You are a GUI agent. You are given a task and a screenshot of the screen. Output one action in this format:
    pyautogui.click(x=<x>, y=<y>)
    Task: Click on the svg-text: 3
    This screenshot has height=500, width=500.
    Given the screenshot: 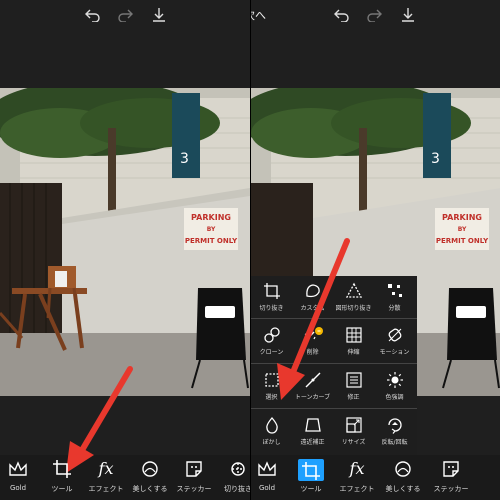 What is the action you would take?
    pyautogui.click(x=184, y=159)
    